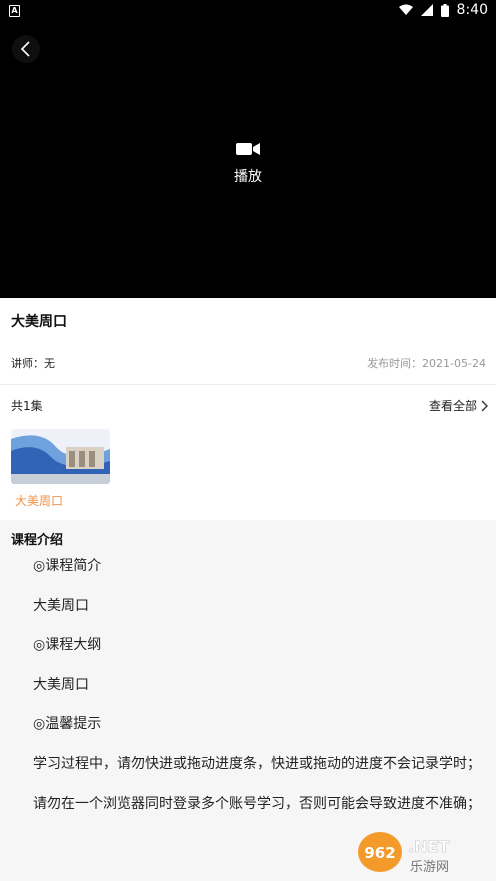  I want to click on episode-count: 共1集, so click(27, 406).